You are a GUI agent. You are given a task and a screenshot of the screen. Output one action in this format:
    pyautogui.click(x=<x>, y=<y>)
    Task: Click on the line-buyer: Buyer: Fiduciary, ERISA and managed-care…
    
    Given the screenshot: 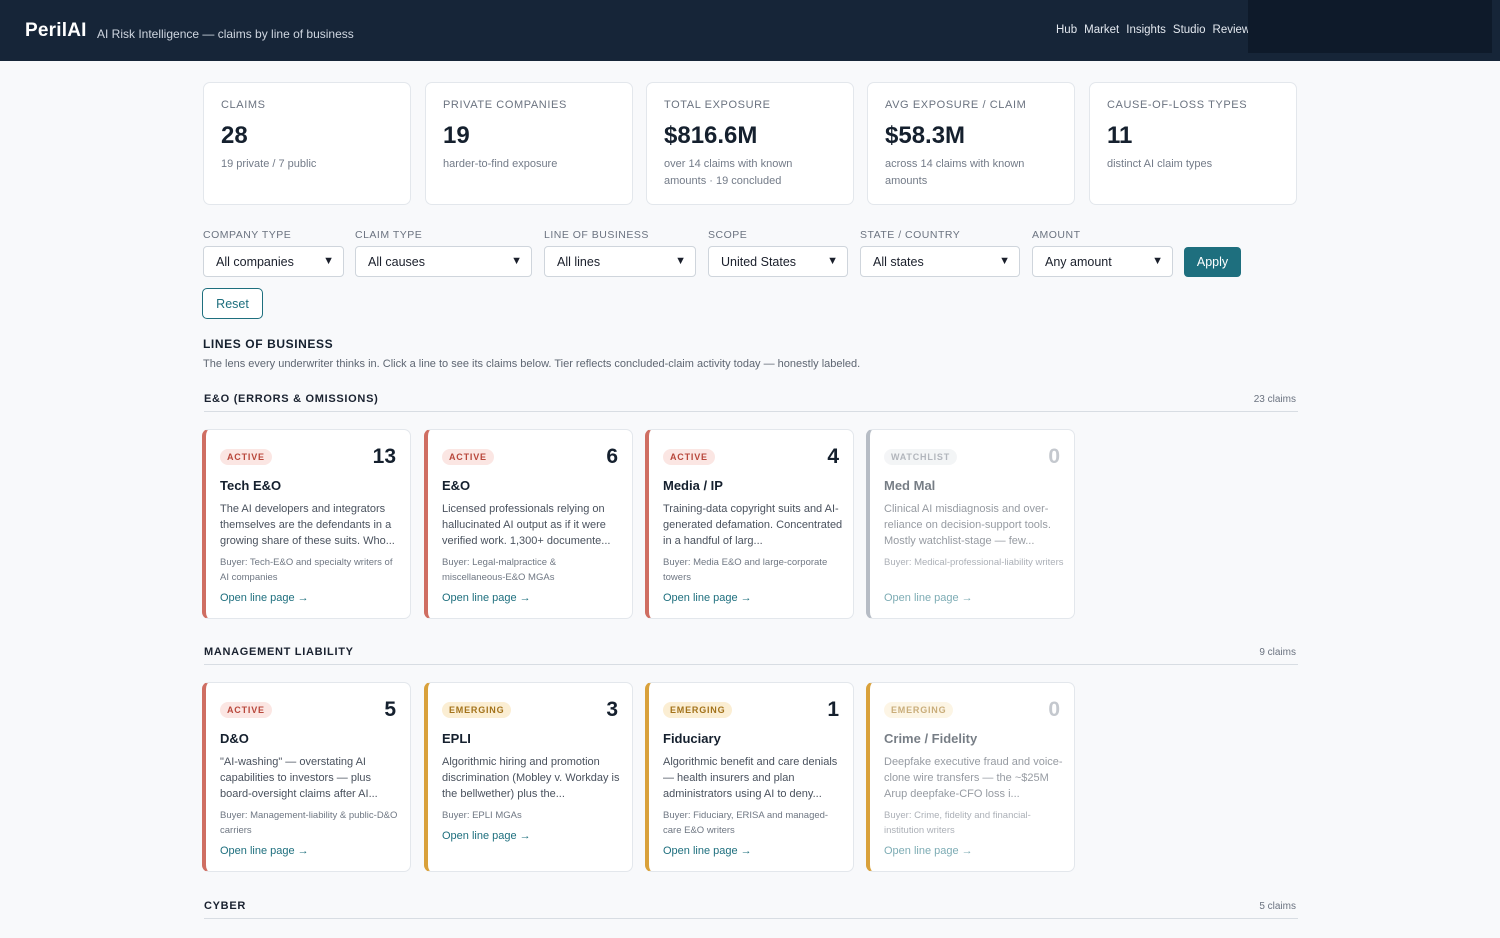 What is the action you would take?
    pyautogui.click(x=746, y=823)
    